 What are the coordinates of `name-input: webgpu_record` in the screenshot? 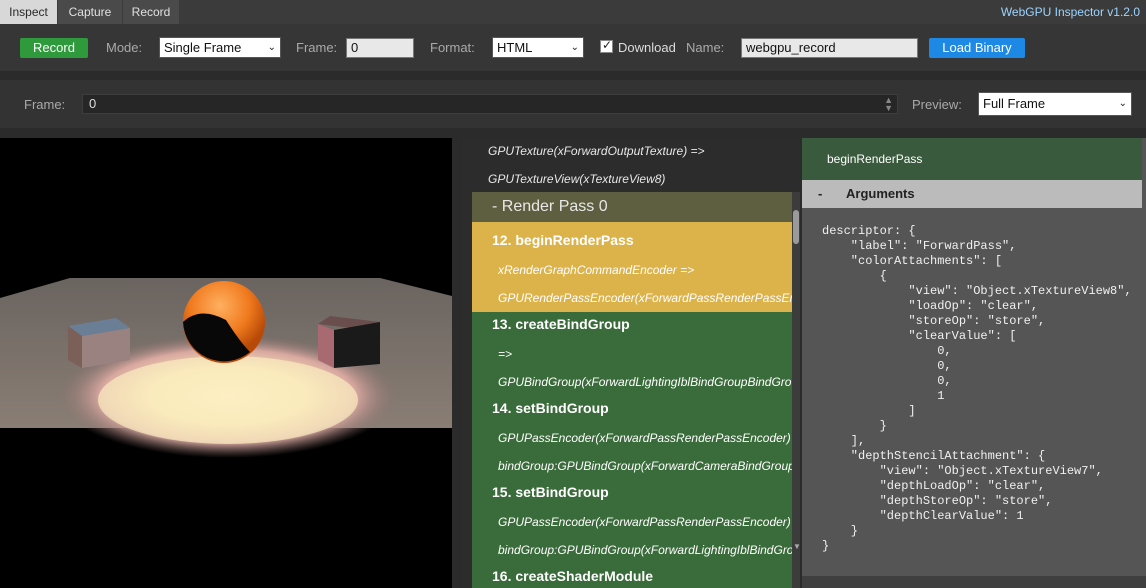 It's located at (829, 48).